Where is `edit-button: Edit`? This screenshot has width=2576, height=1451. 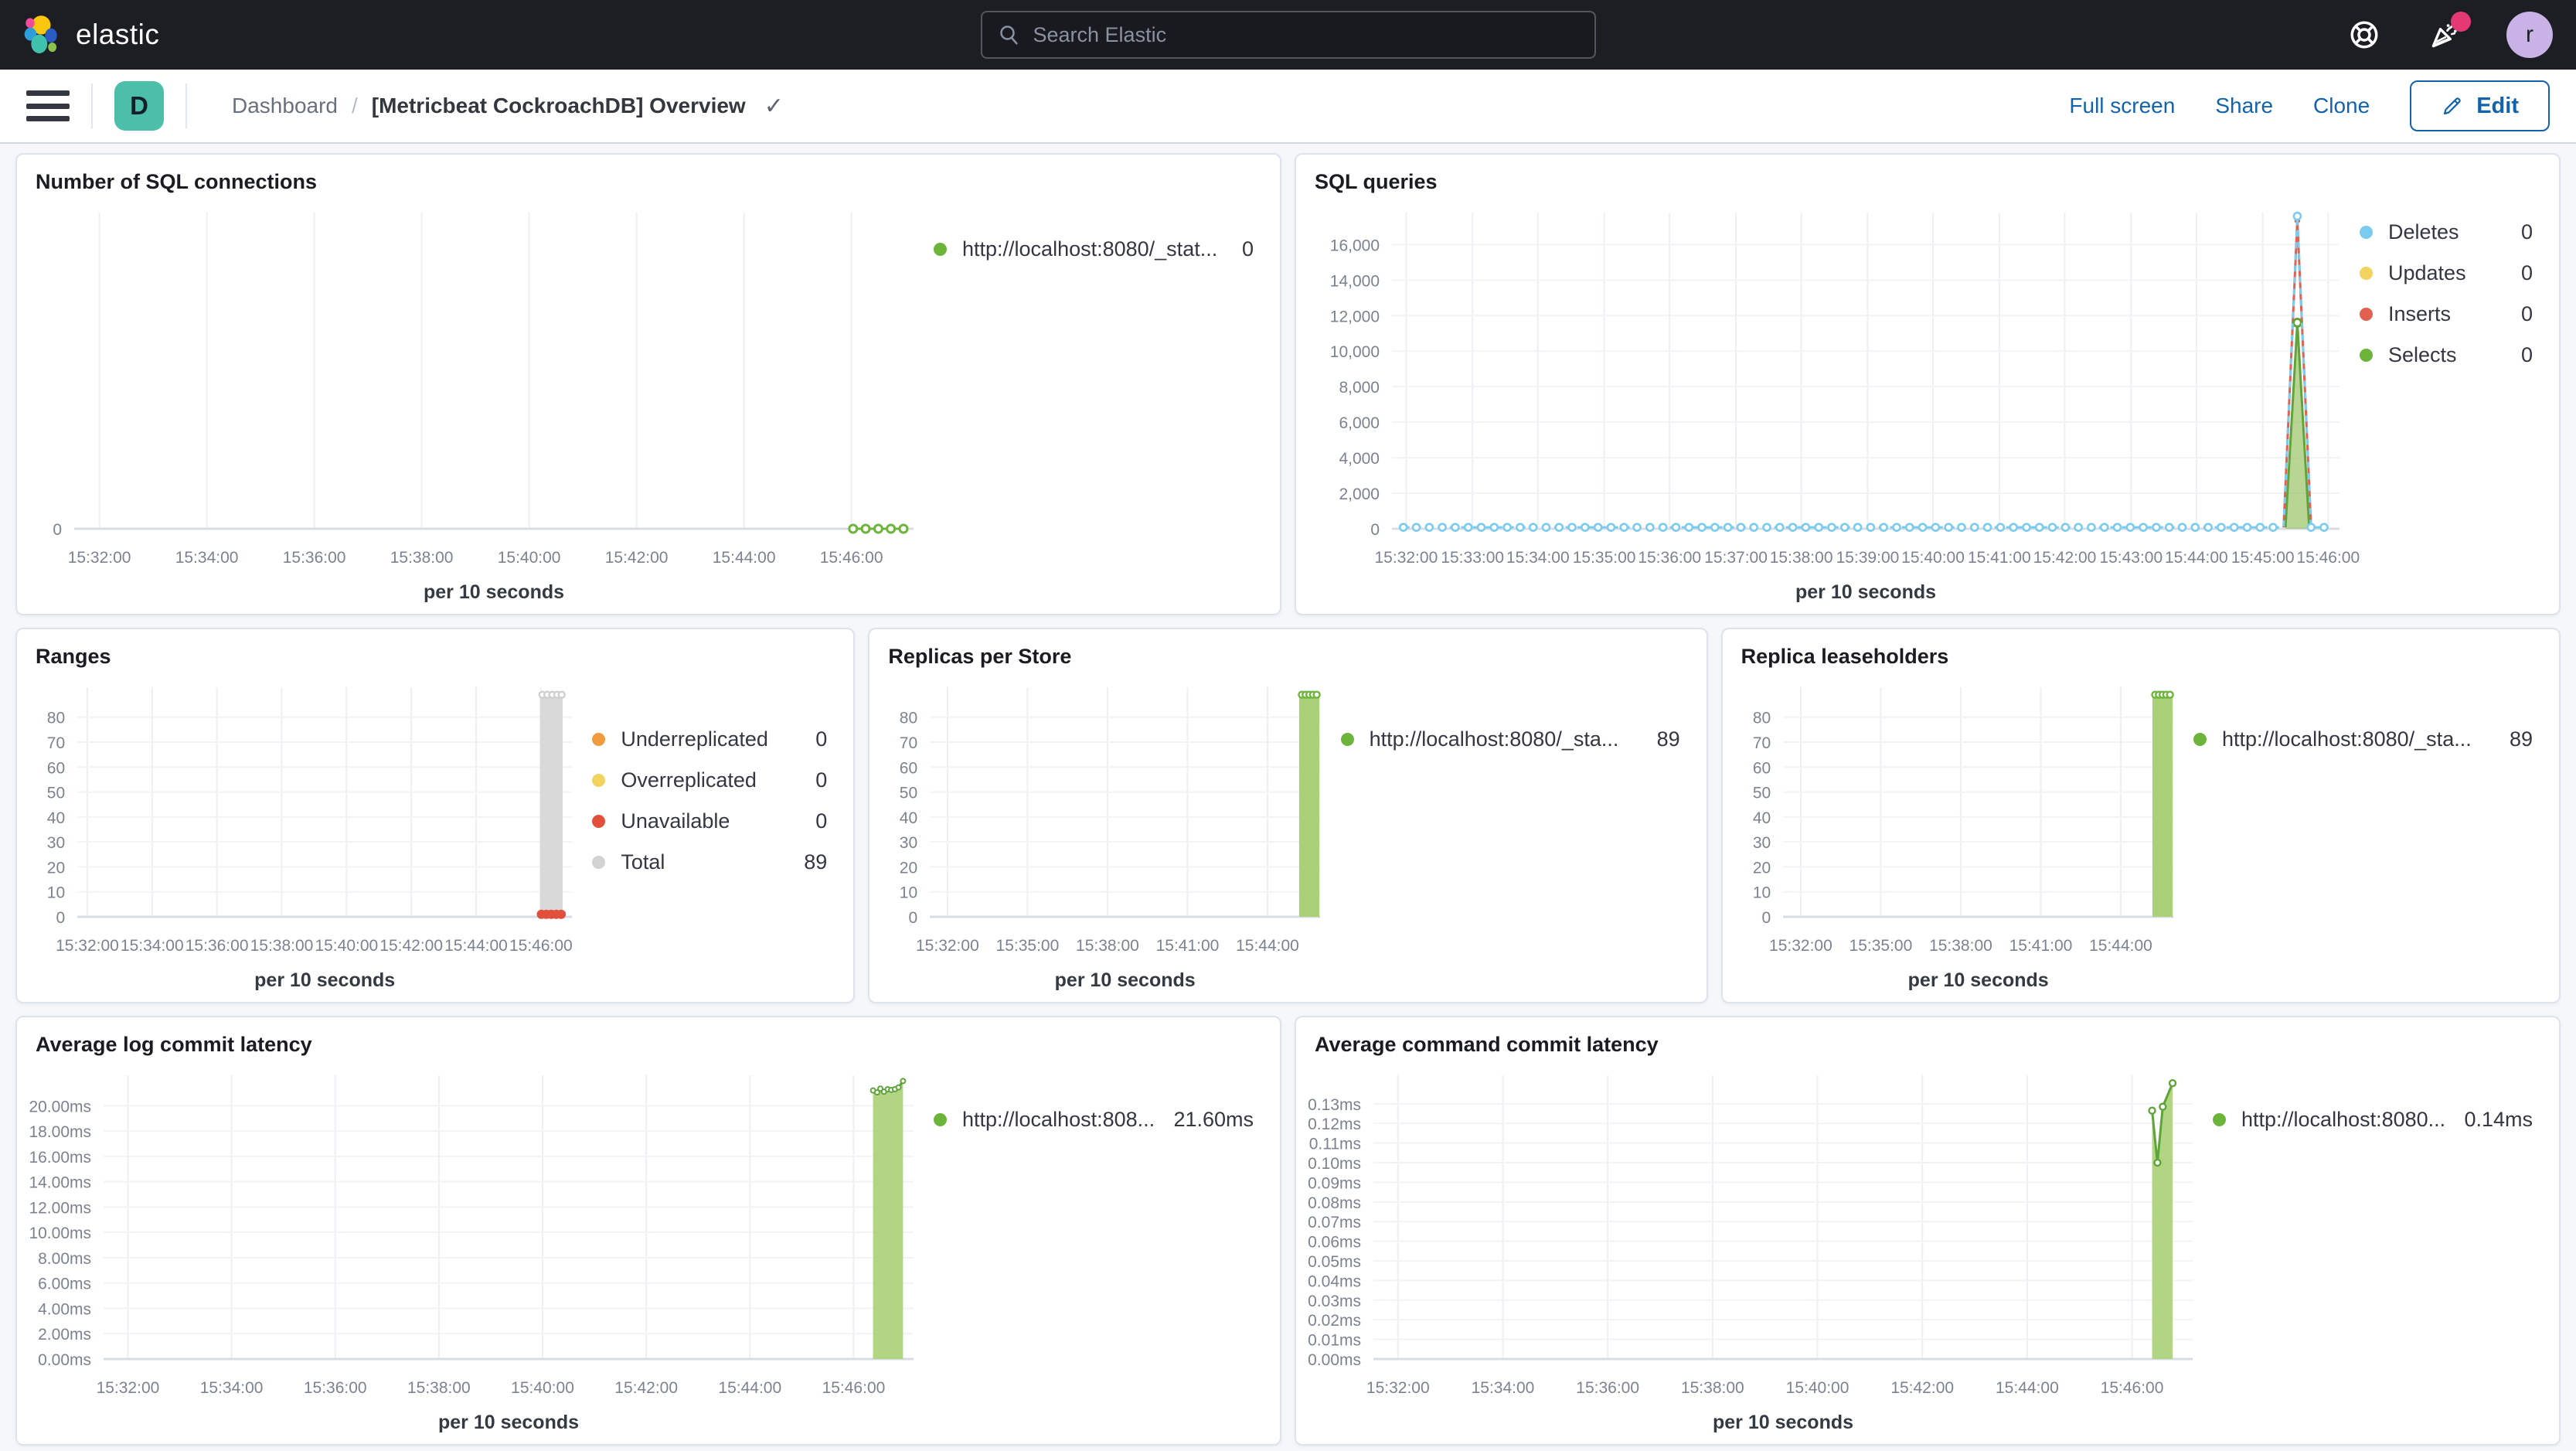 edit-button: Edit is located at coordinates (2480, 105).